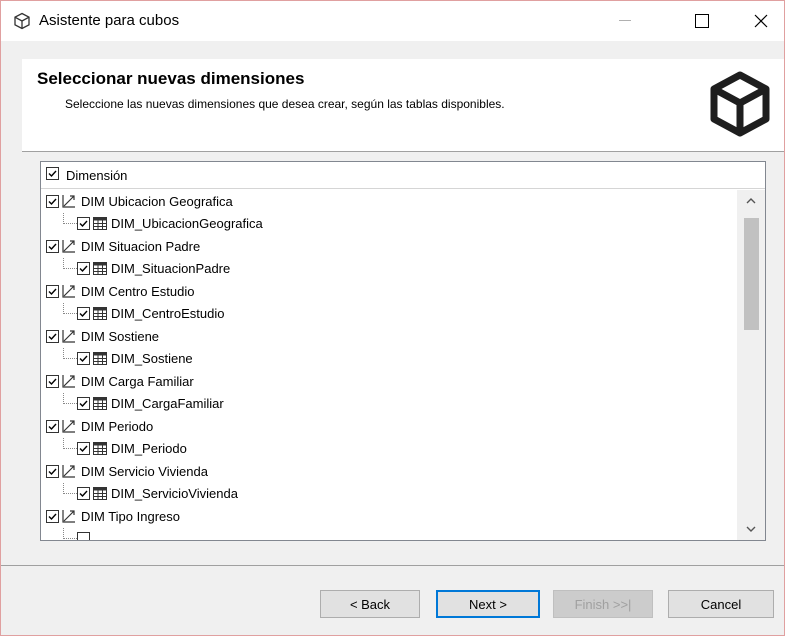 This screenshot has height=636, width=785. I want to click on table-label: DIM_Periodo, so click(149, 448).